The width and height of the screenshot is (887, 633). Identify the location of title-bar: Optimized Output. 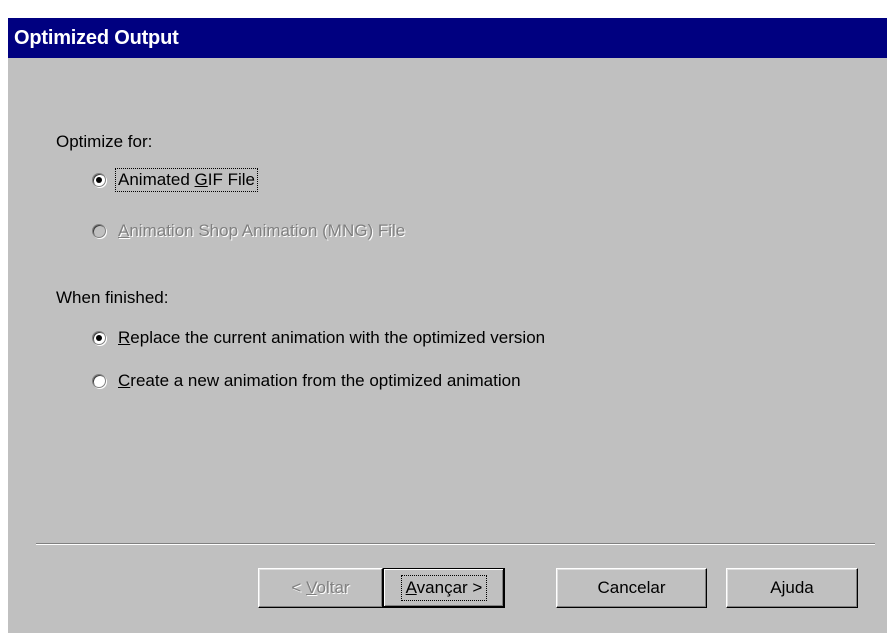
(447, 38).